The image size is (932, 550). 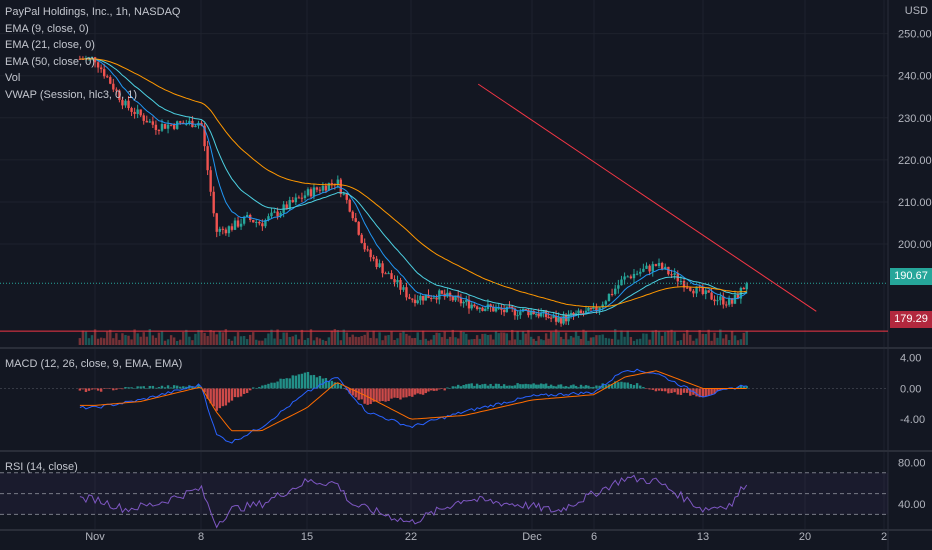 I want to click on study-ema50-label: EMA (50, close, 0), so click(x=92, y=62).